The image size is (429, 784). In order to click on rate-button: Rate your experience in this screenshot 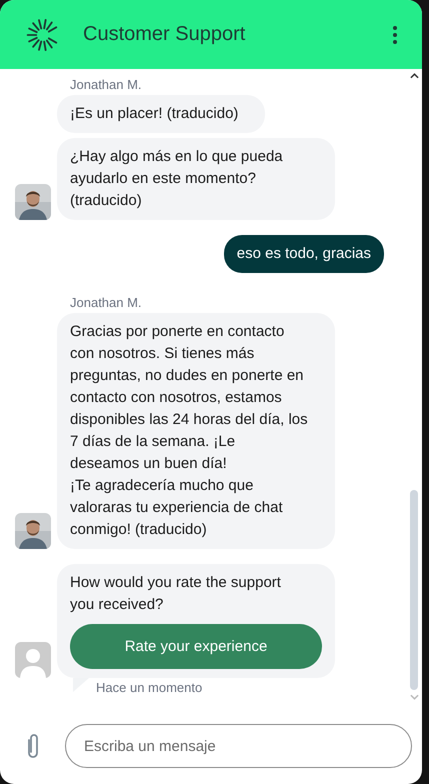, I will do `click(196, 646)`.